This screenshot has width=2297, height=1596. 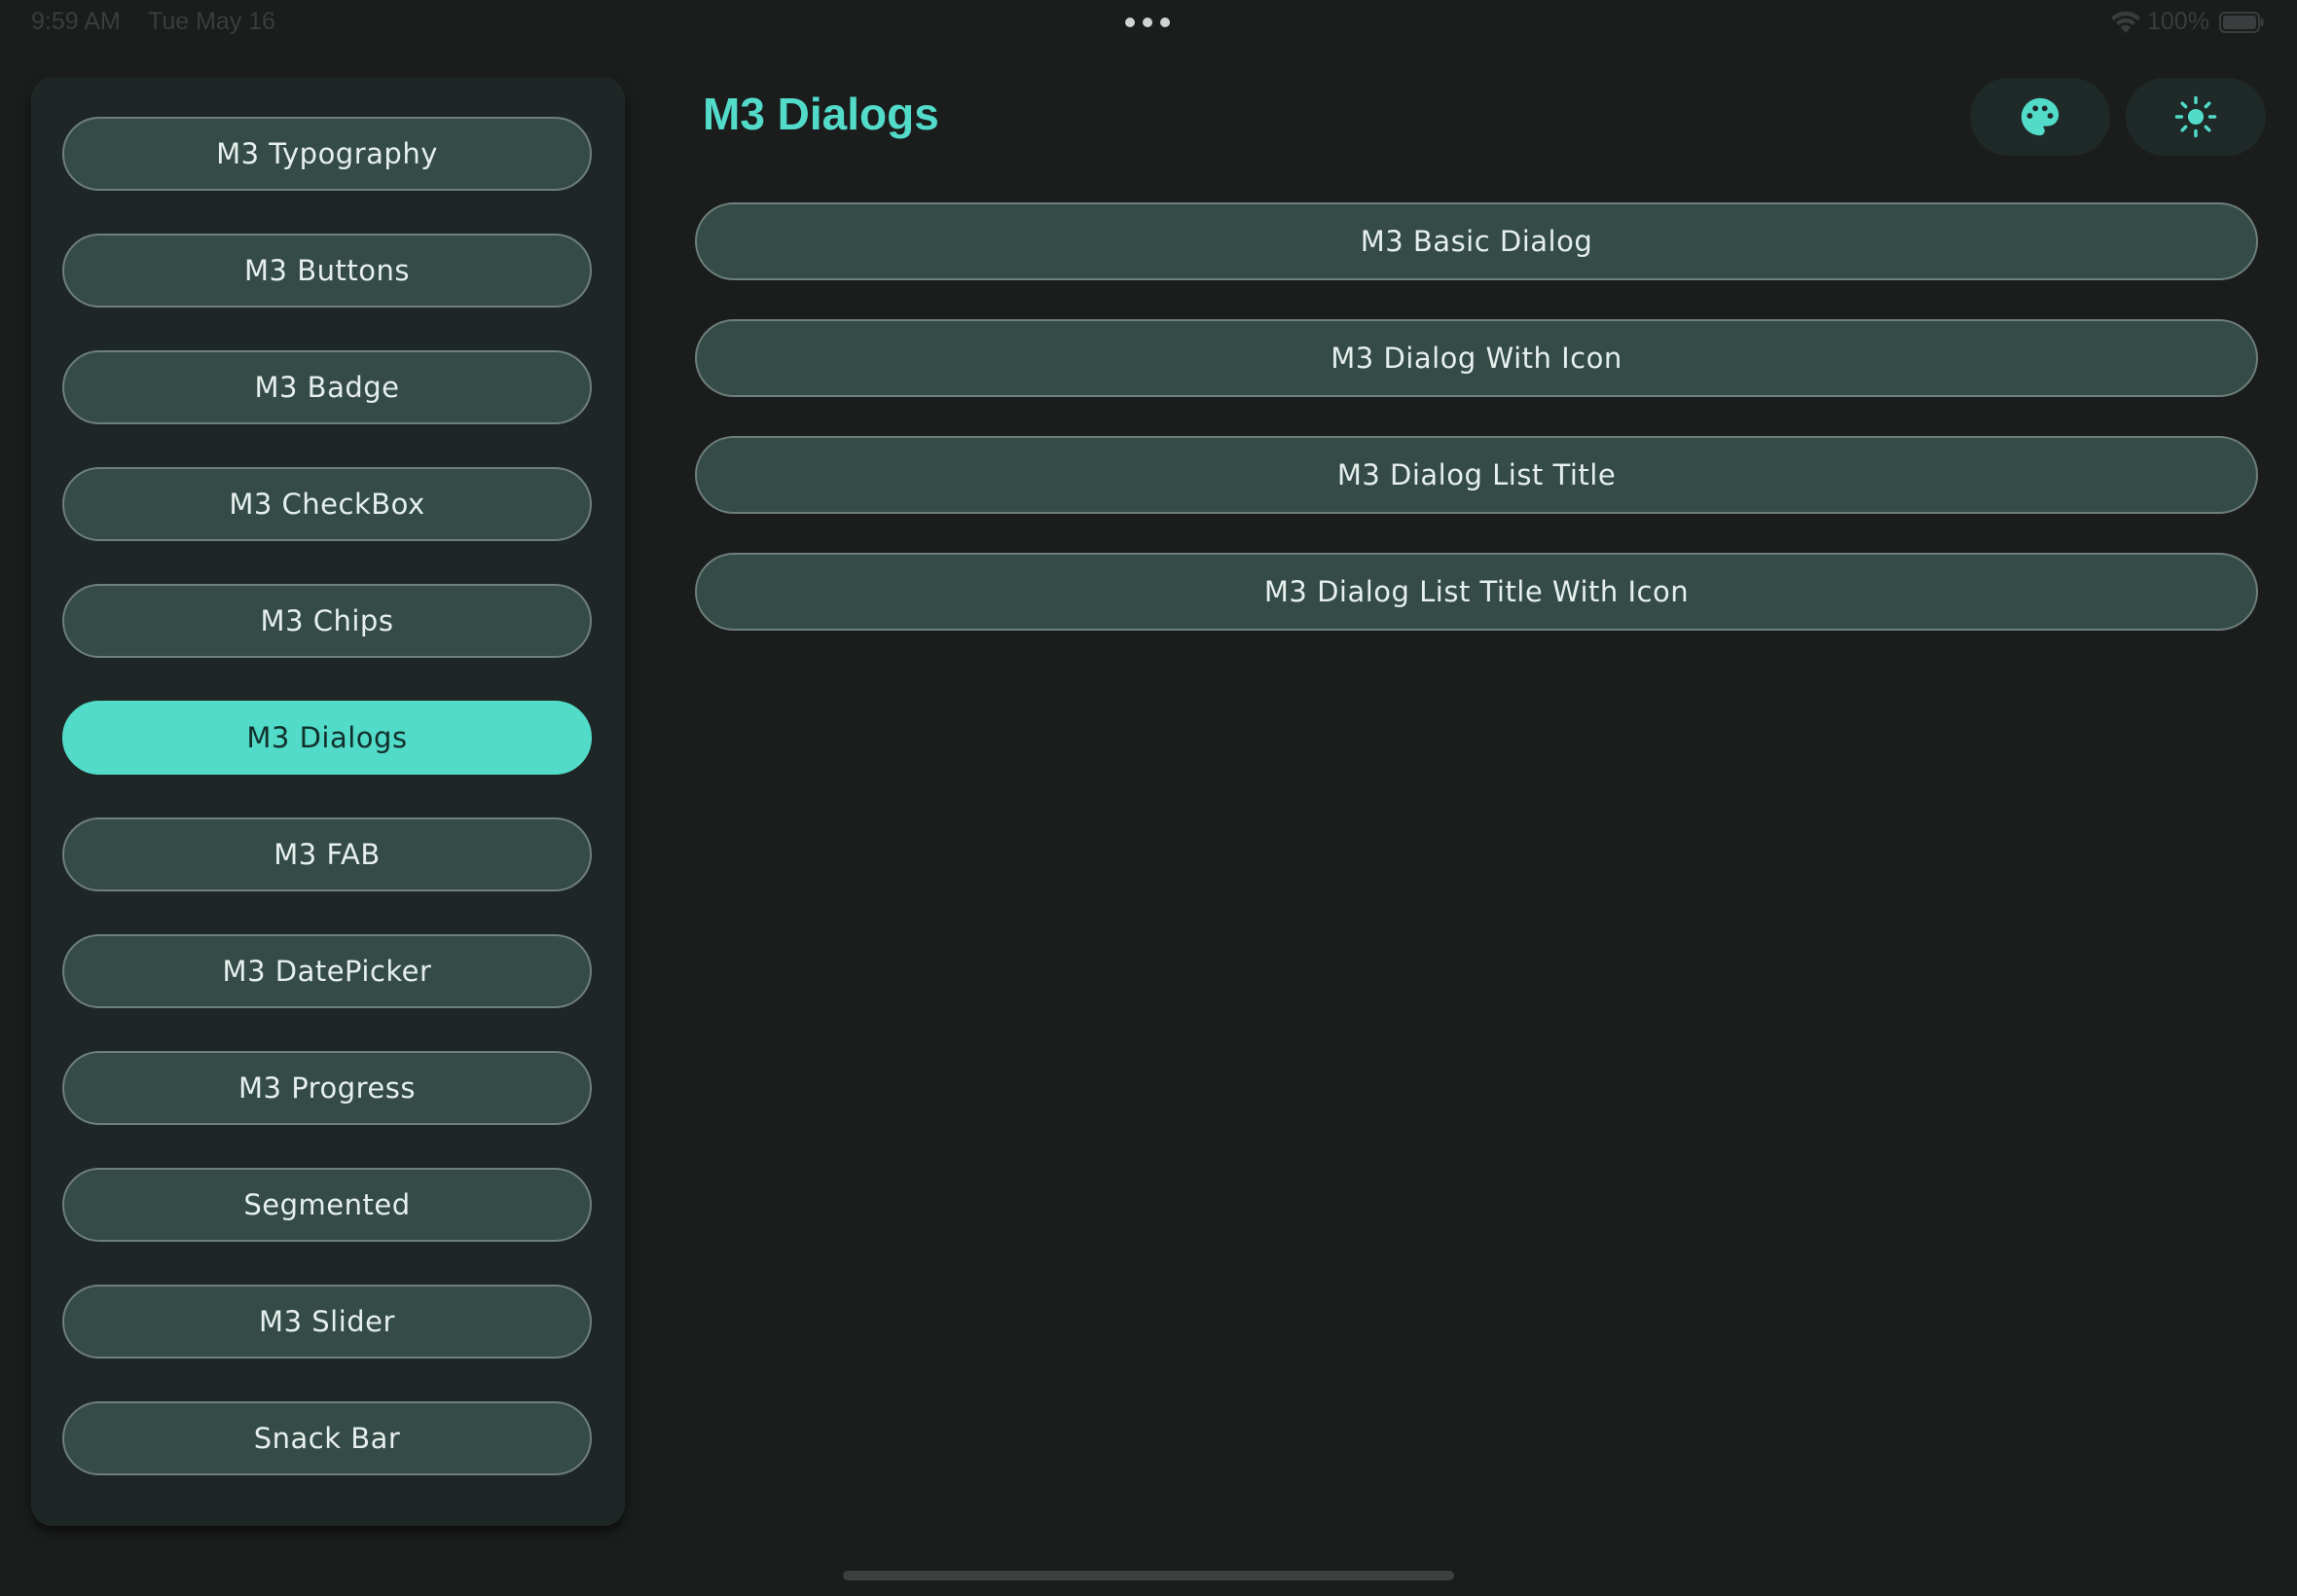 What do you see at coordinates (2178, 21) in the screenshot?
I see `battery-percent: 100%` at bounding box center [2178, 21].